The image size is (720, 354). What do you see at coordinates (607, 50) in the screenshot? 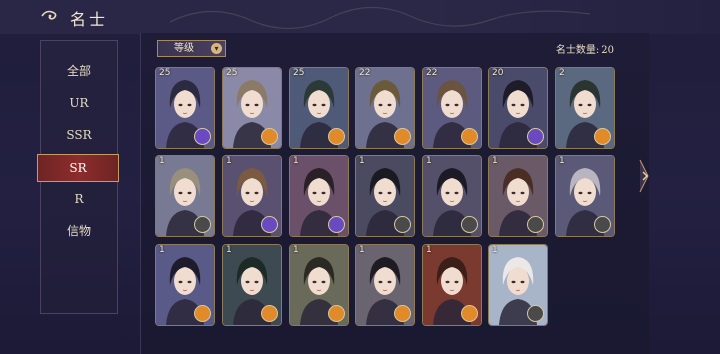
I see `count-value: 20` at bounding box center [607, 50].